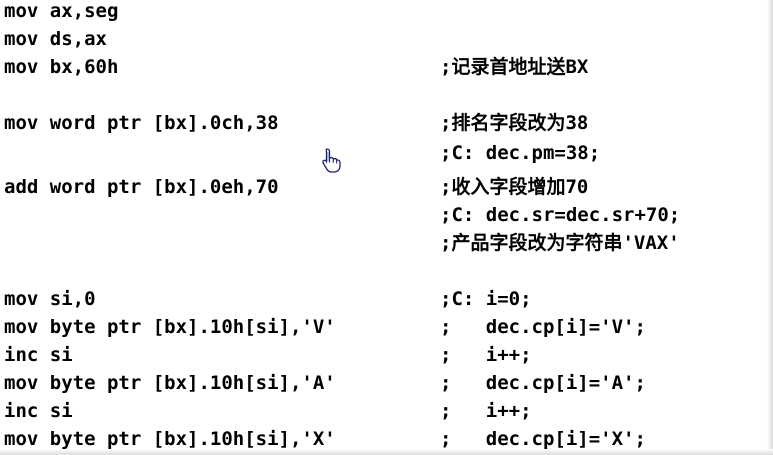 This screenshot has height=455, width=773. Describe the element at coordinates (560, 243) in the screenshot. I see `comment-text: ;产品字段改为字符串'VAX'` at that location.